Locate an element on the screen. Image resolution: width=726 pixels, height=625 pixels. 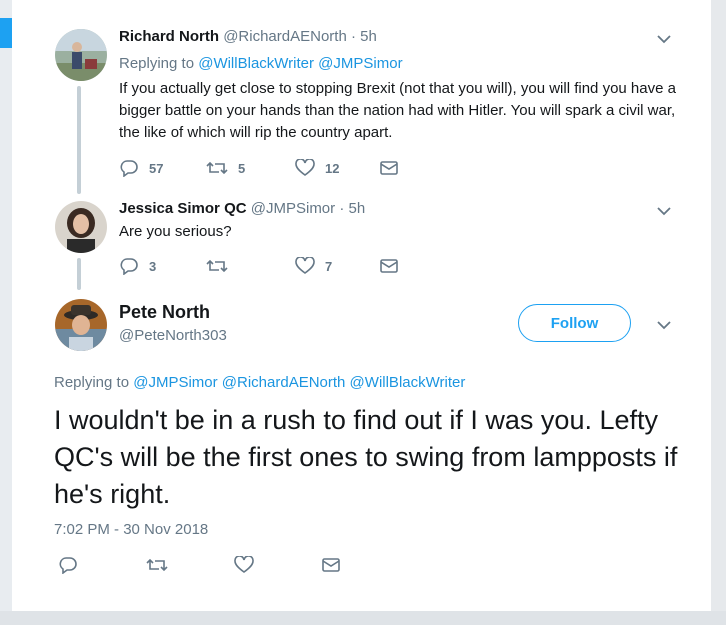
avatar-pete-north is located at coordinates (81, 325).